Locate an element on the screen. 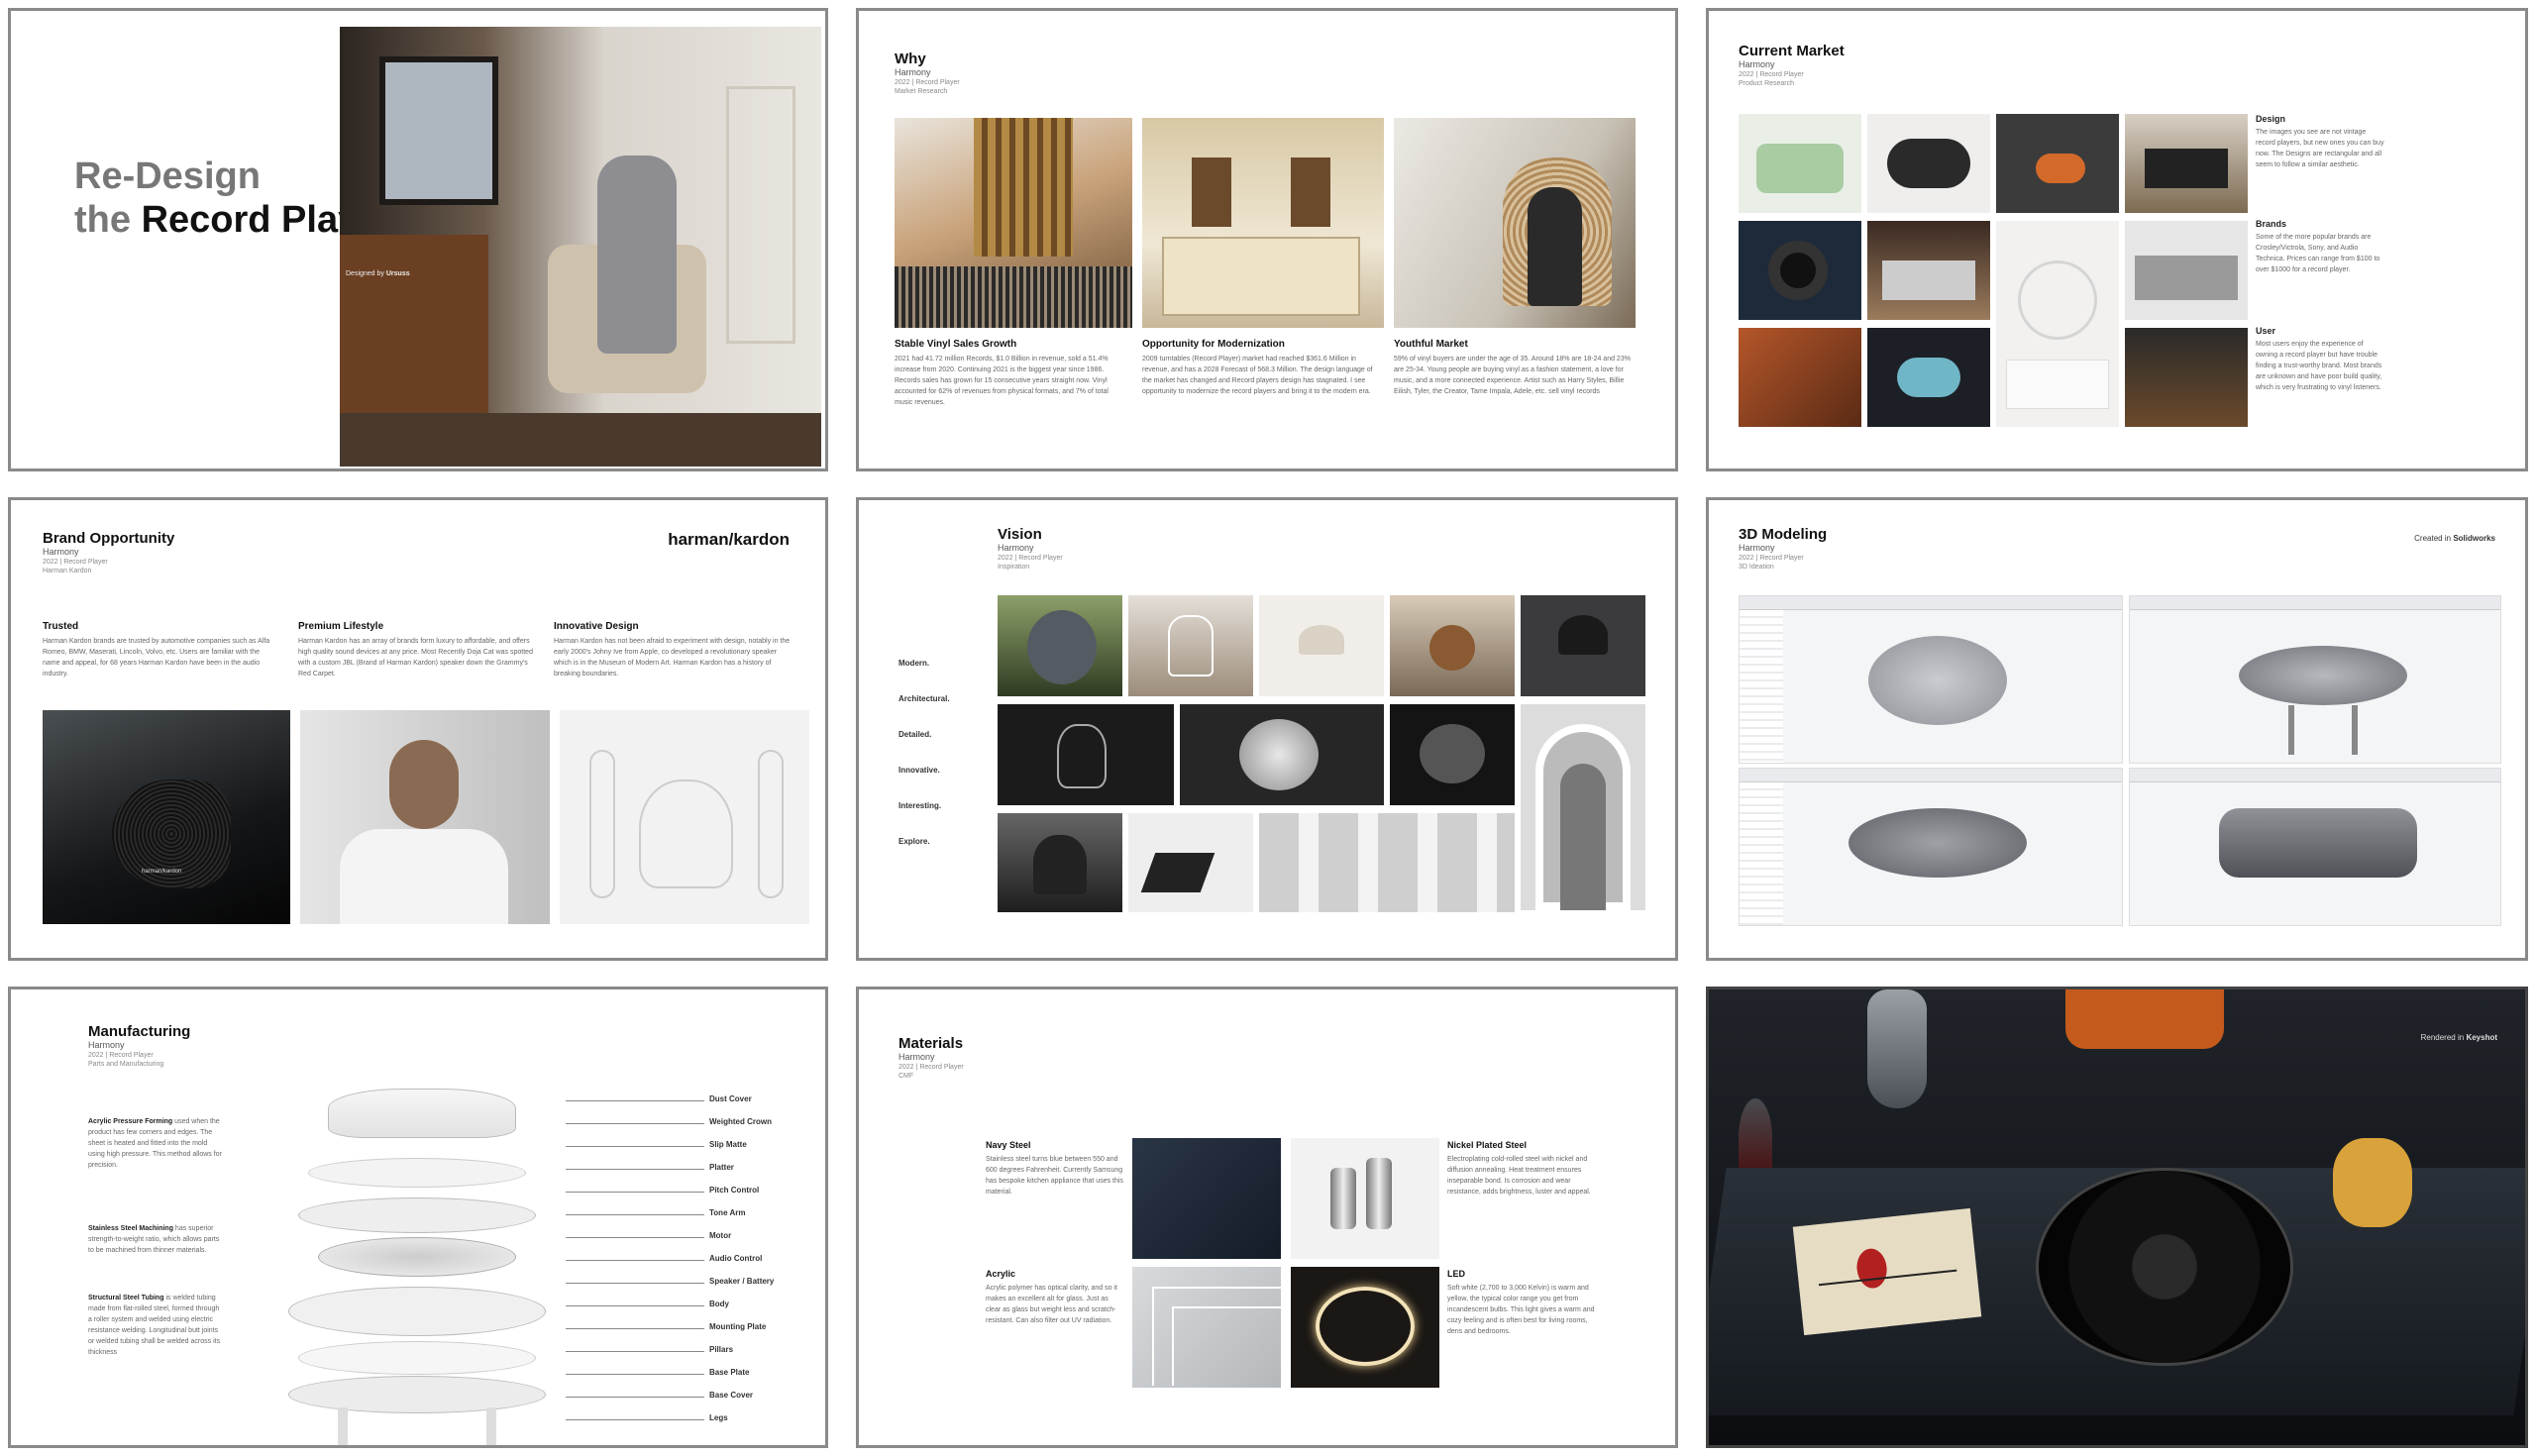  body is located at coordinates (417, 1311).